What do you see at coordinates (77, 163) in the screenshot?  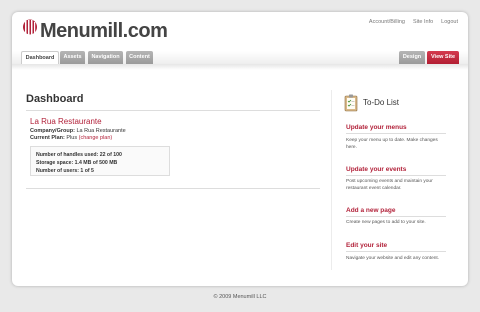 I see `storage-space: Storage space: 1.4 MB of 500 MB` at bounding box center [77, 163].